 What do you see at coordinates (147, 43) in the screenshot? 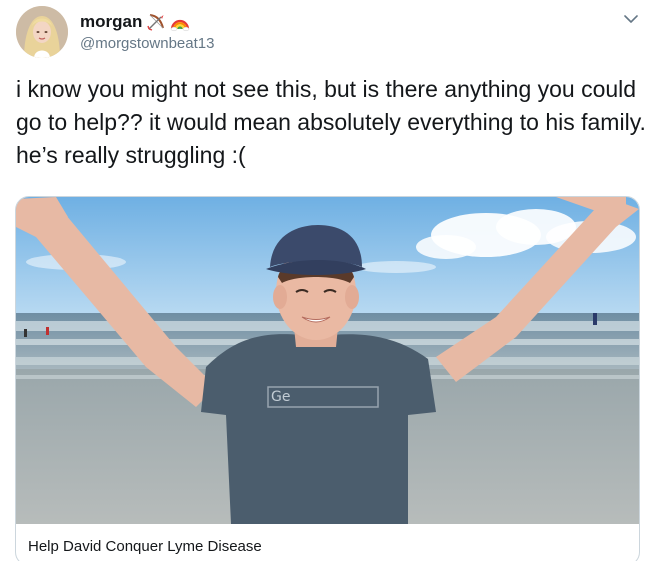
I see `user-handle: @morgstownbeat13` at bounding box center [147, 43].